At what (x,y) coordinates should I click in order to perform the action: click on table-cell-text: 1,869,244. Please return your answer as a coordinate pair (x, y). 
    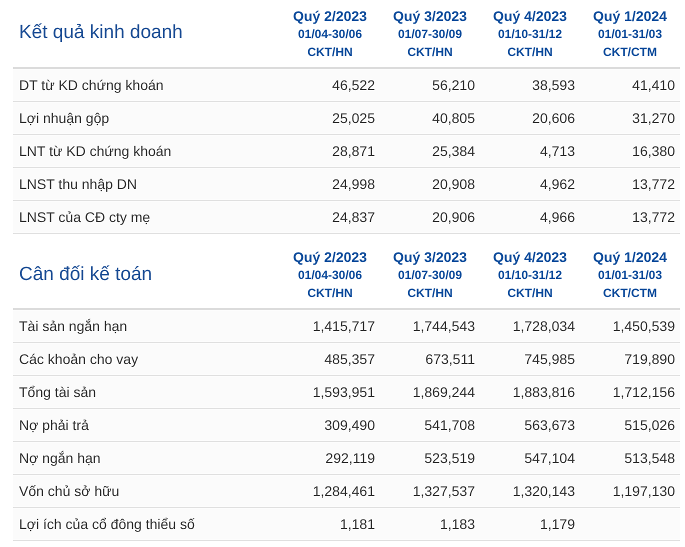
    Looking at the image, I should click on (444, 392).